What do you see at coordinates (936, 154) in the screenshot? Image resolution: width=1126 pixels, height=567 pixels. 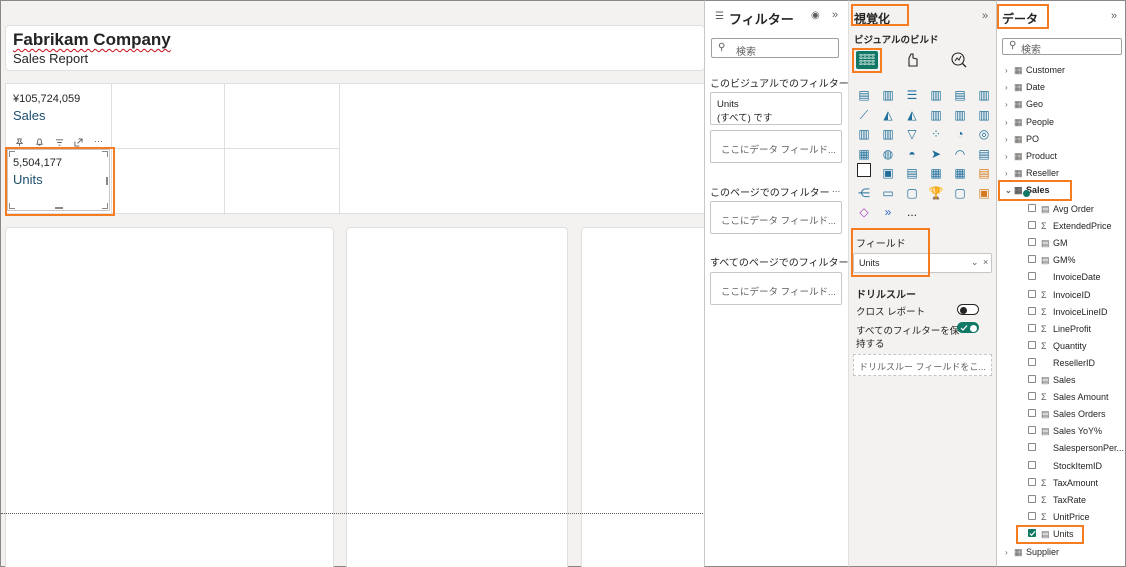 I see `azure-map-icon: ➤` at bounding box center [936, 154].